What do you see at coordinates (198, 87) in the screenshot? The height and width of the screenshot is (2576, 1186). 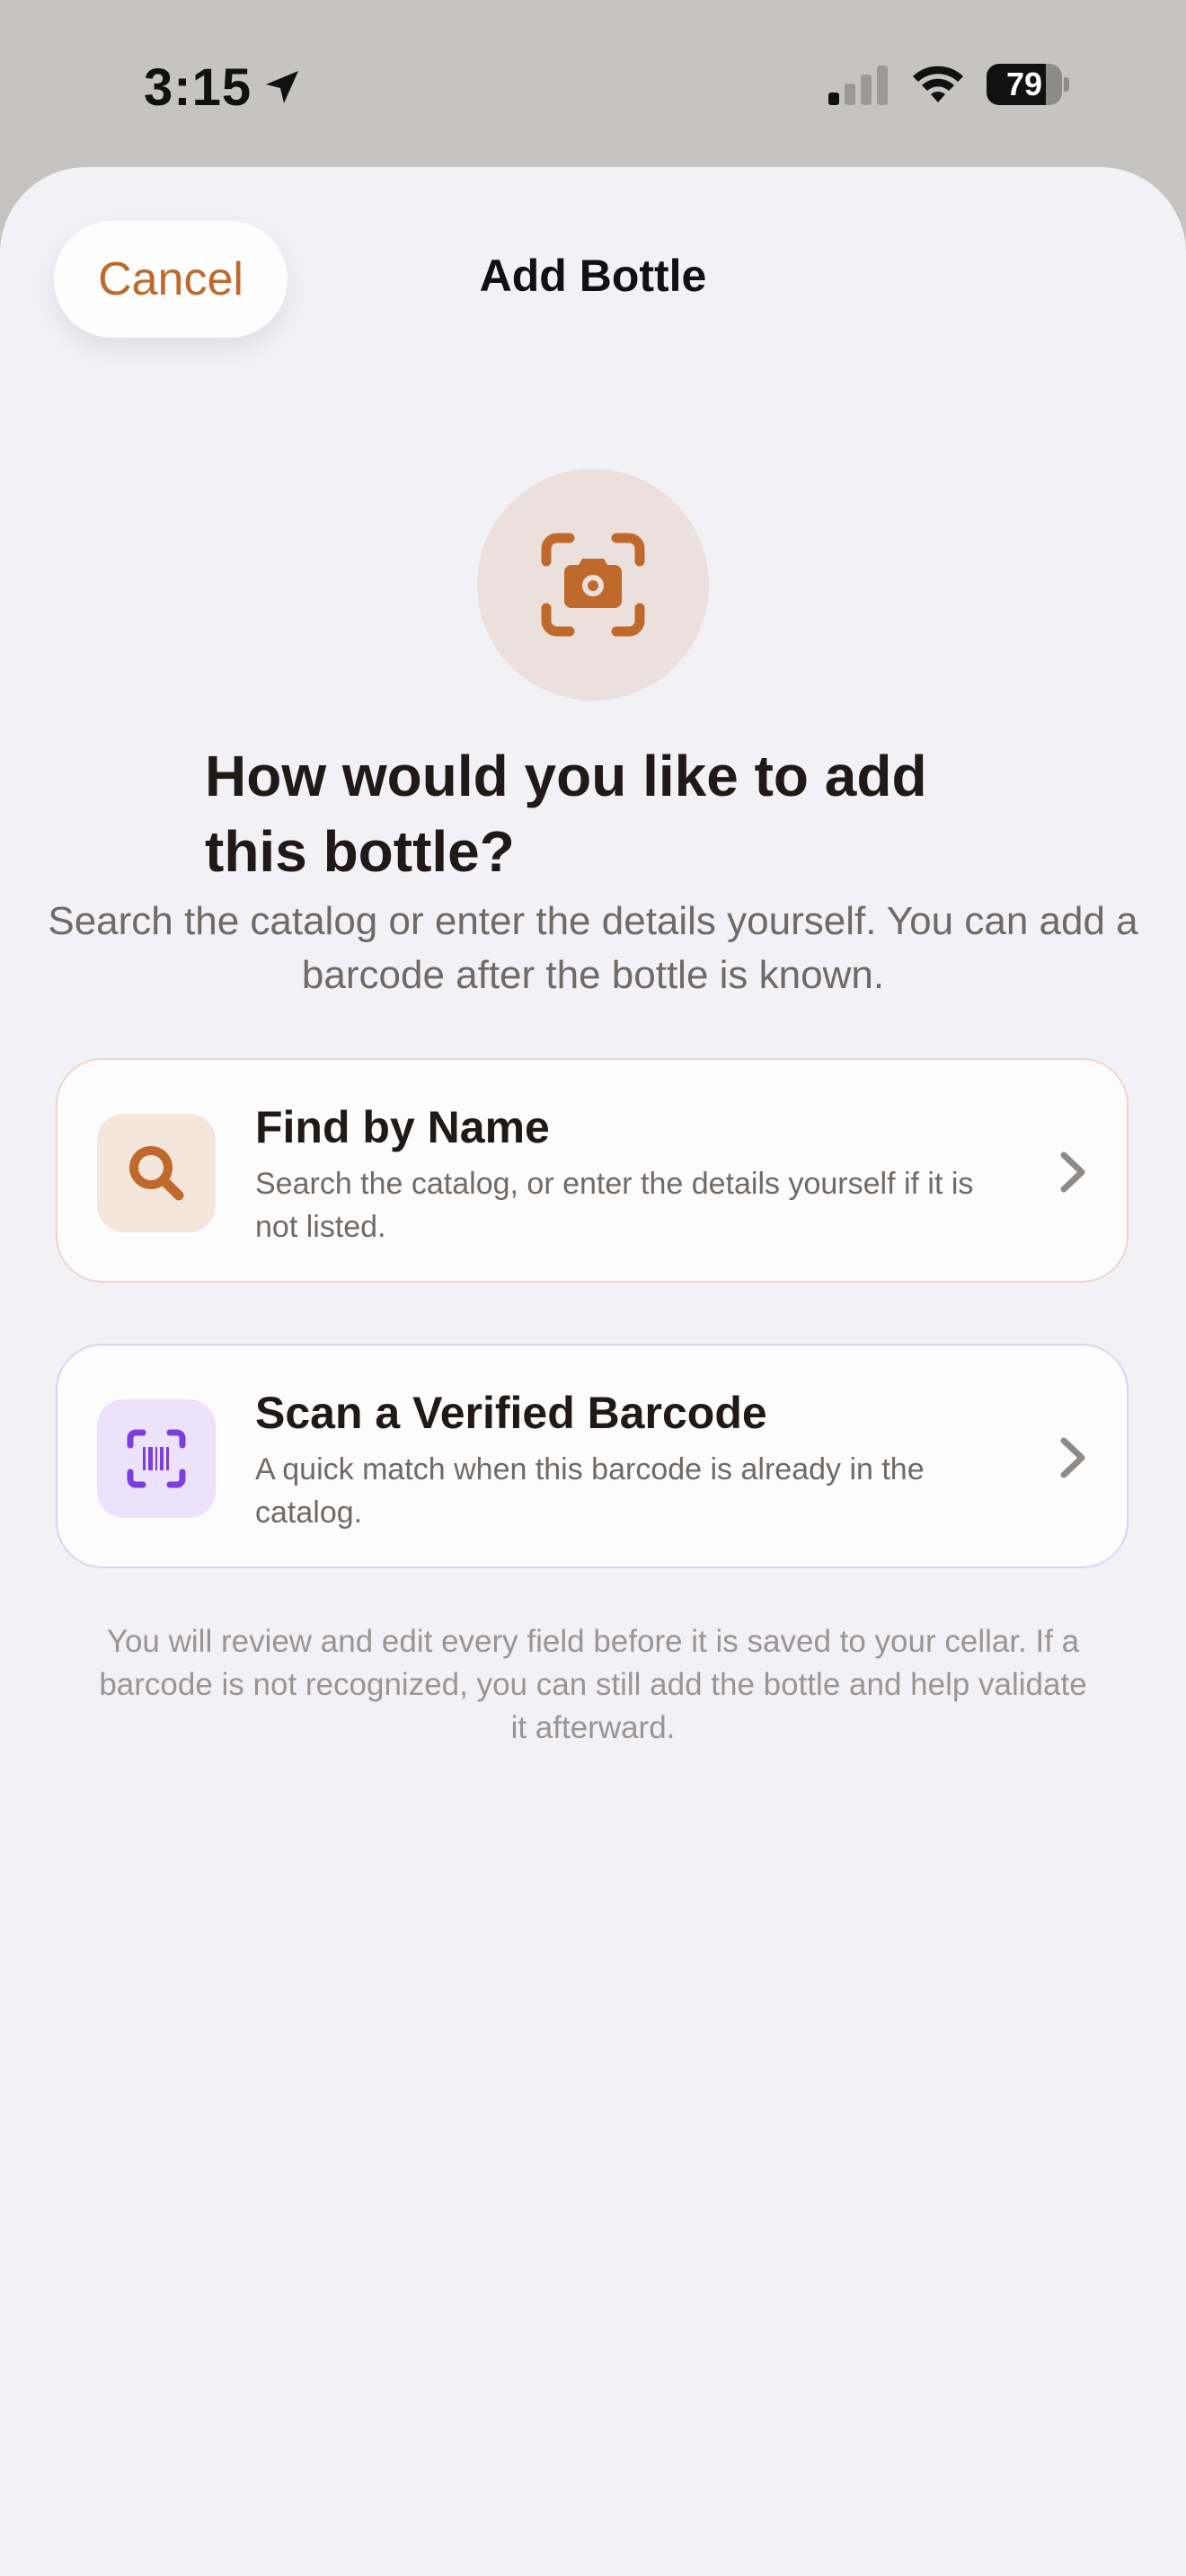 I see `status-time: 3:15` at bounding box center [198, 87].